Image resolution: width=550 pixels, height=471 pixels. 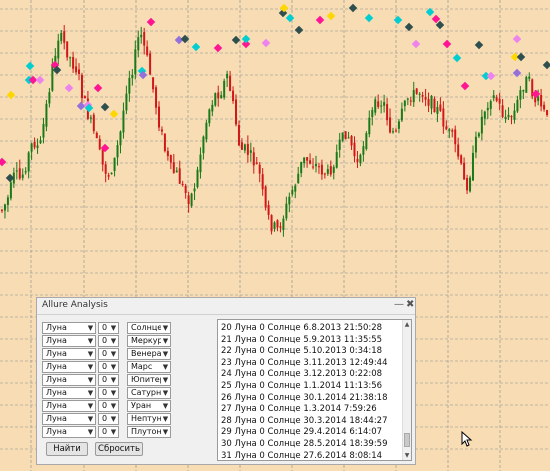 I want to click on result-item: 24 Луна 0 Солнце 3.12.2013 0:22:08, so click(x=301, y=374).